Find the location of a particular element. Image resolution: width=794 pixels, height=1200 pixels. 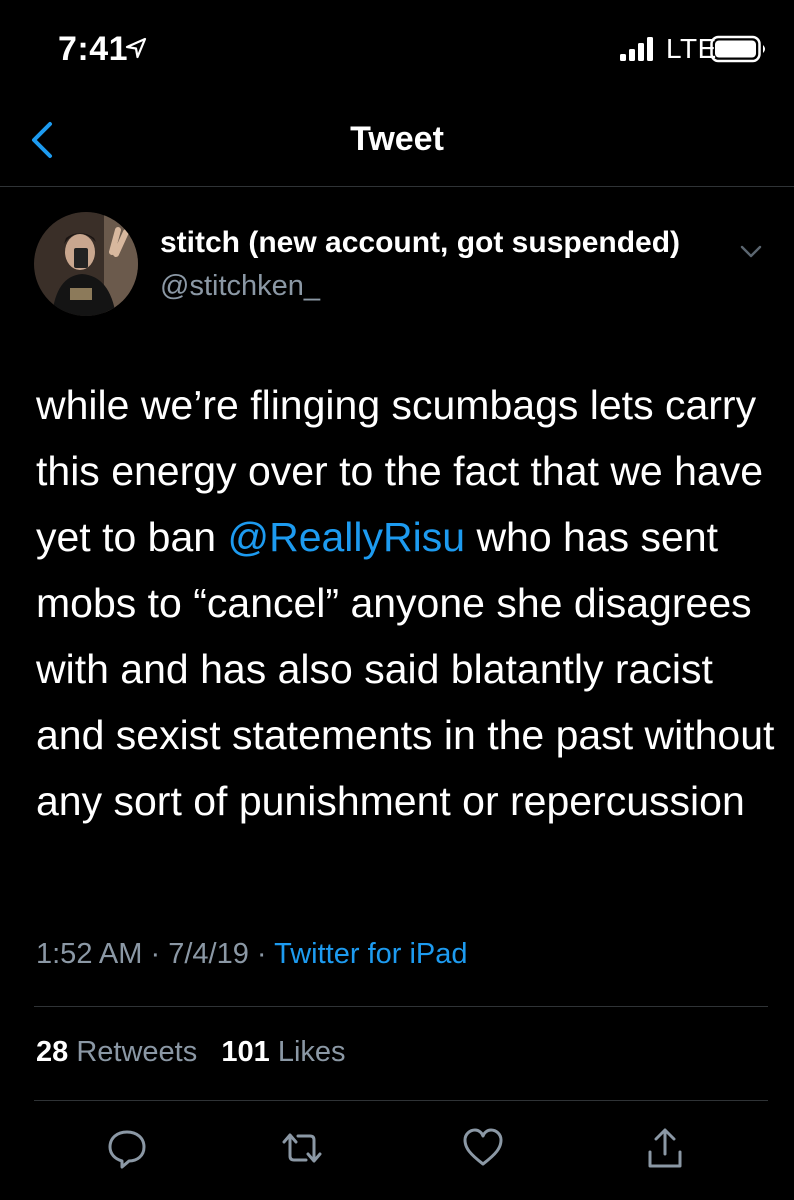

likes-stat: 101 Likes is located at coordinates (283, 1052).